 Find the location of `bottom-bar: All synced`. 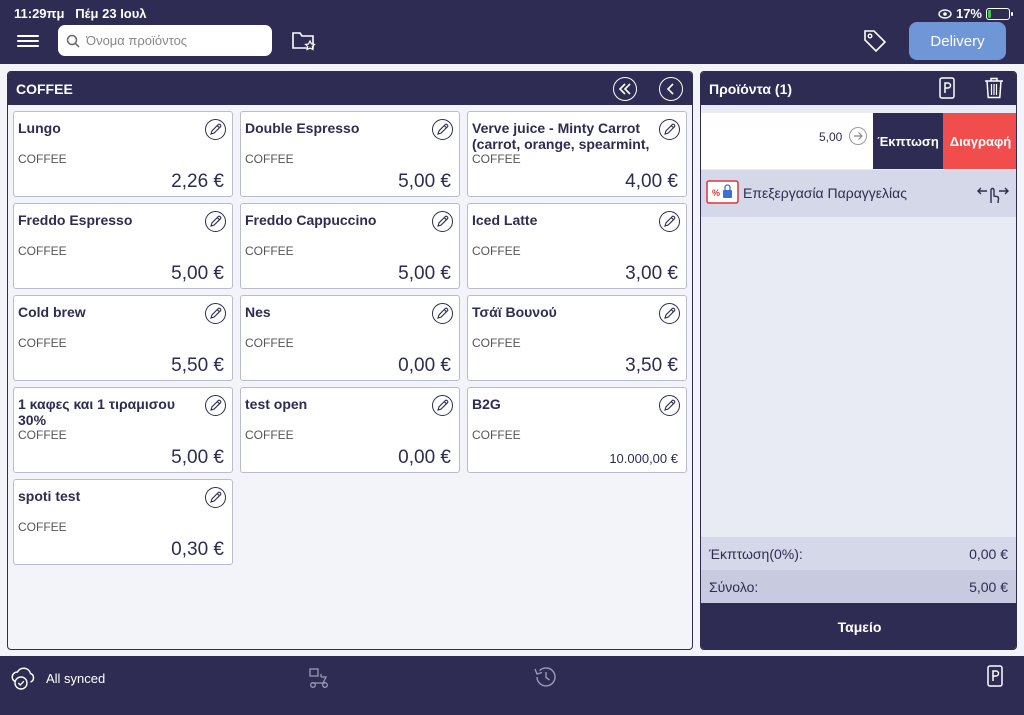

bottom-bar: All synced is located at coordinates (512, 685).